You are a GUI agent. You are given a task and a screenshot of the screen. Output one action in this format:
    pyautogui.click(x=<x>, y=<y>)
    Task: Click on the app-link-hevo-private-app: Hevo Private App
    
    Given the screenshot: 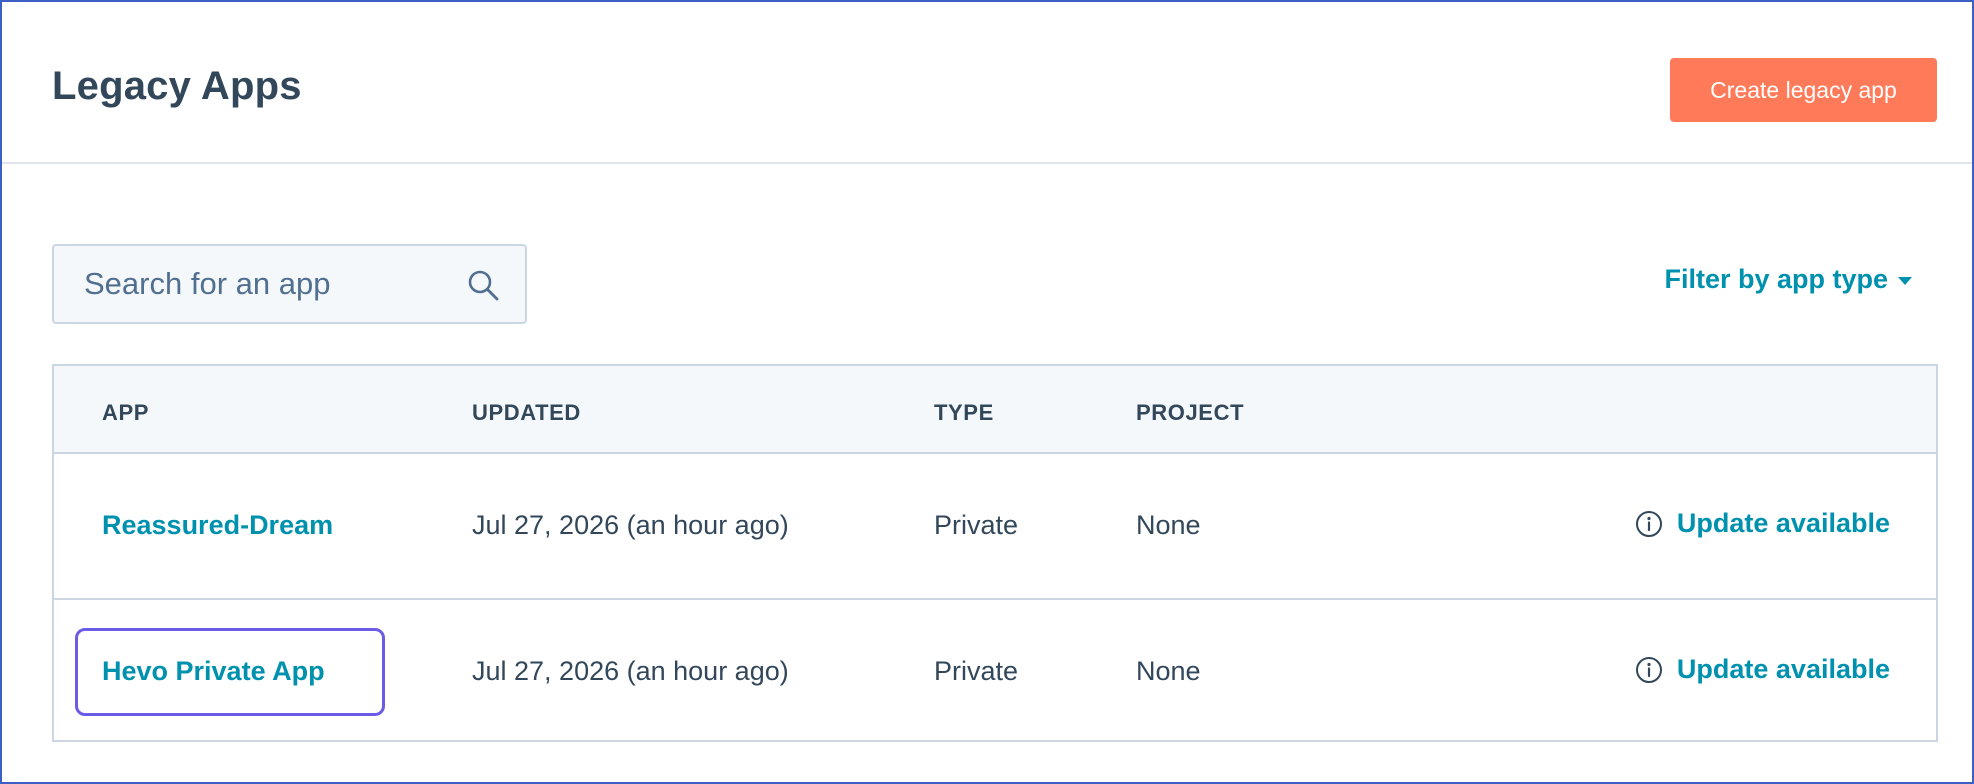 What is the action you would take?
    pyautogui.click(x=213, y=671)
    